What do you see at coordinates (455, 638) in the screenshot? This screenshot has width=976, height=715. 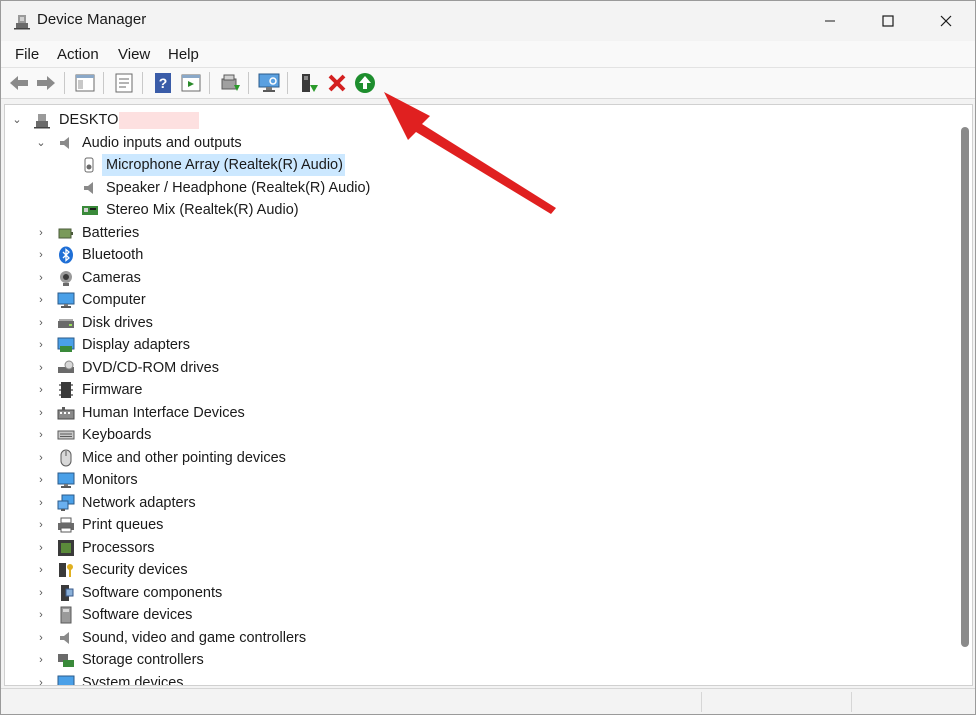 I see `tree-category-sound-video-game-controllers: › Sound, video and game controllers` at bounding box center [455, 638].